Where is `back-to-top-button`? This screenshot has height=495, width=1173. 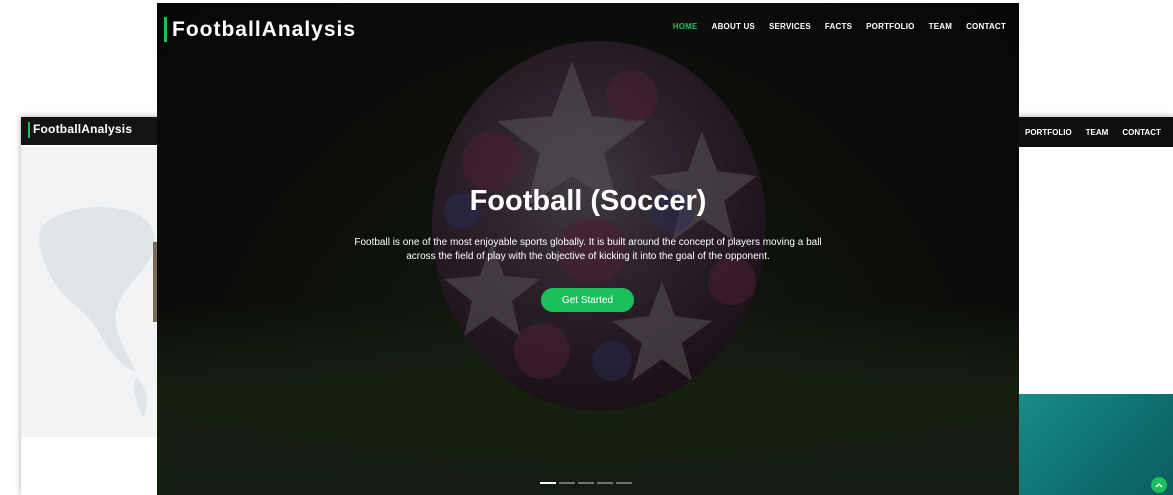
back-to-top-button is located at coordinates (1159, 485).